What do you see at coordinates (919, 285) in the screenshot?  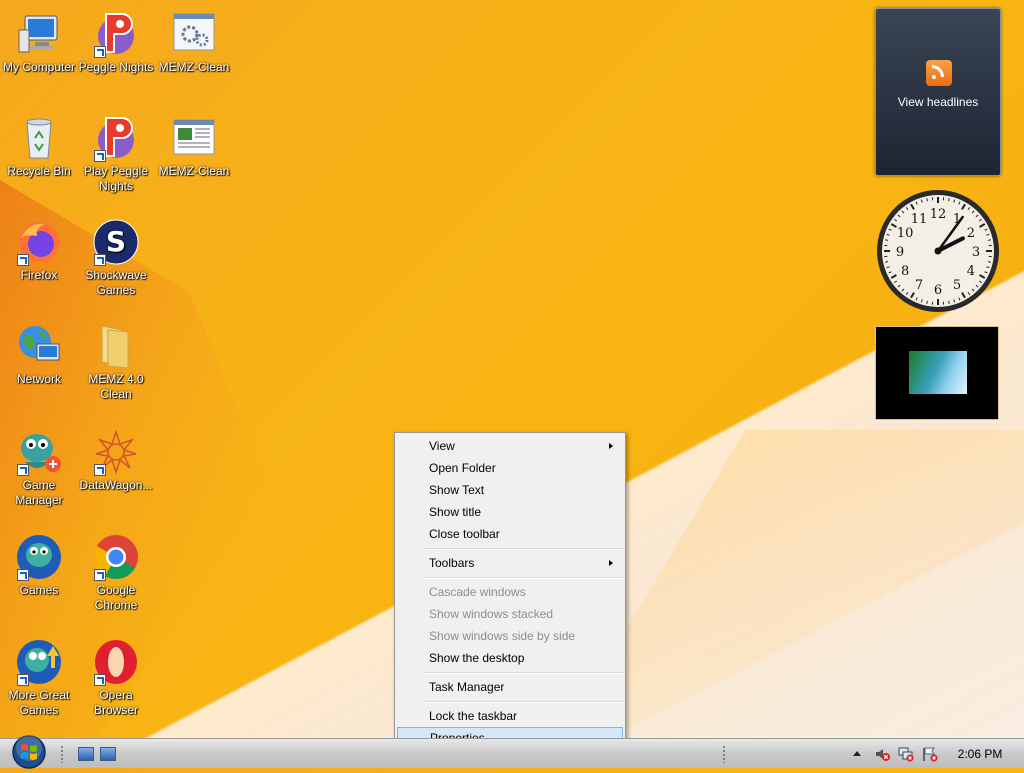 I see `clock-number: 7` at bounding box center [919, 285].